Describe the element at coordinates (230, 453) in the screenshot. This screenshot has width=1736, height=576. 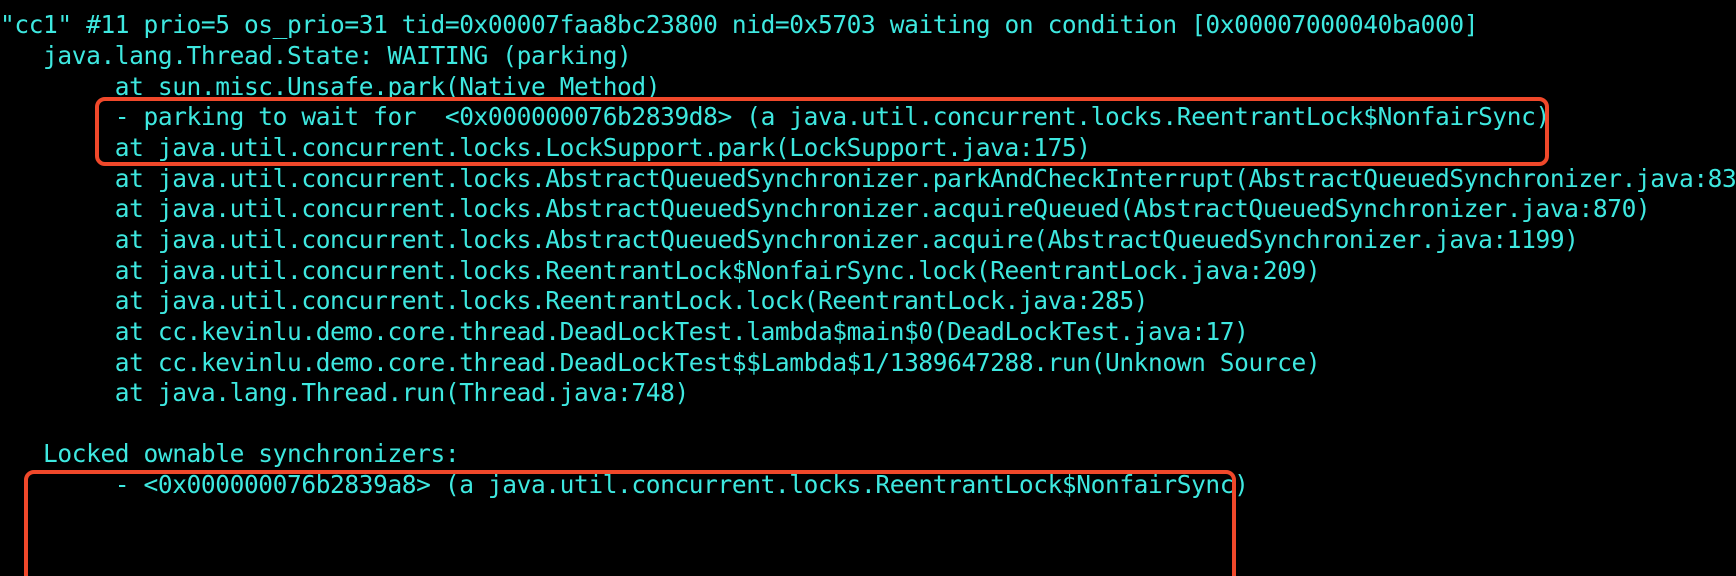
I see `locked-synchronizers-header: Locked ownable synchronizers:` at that location.